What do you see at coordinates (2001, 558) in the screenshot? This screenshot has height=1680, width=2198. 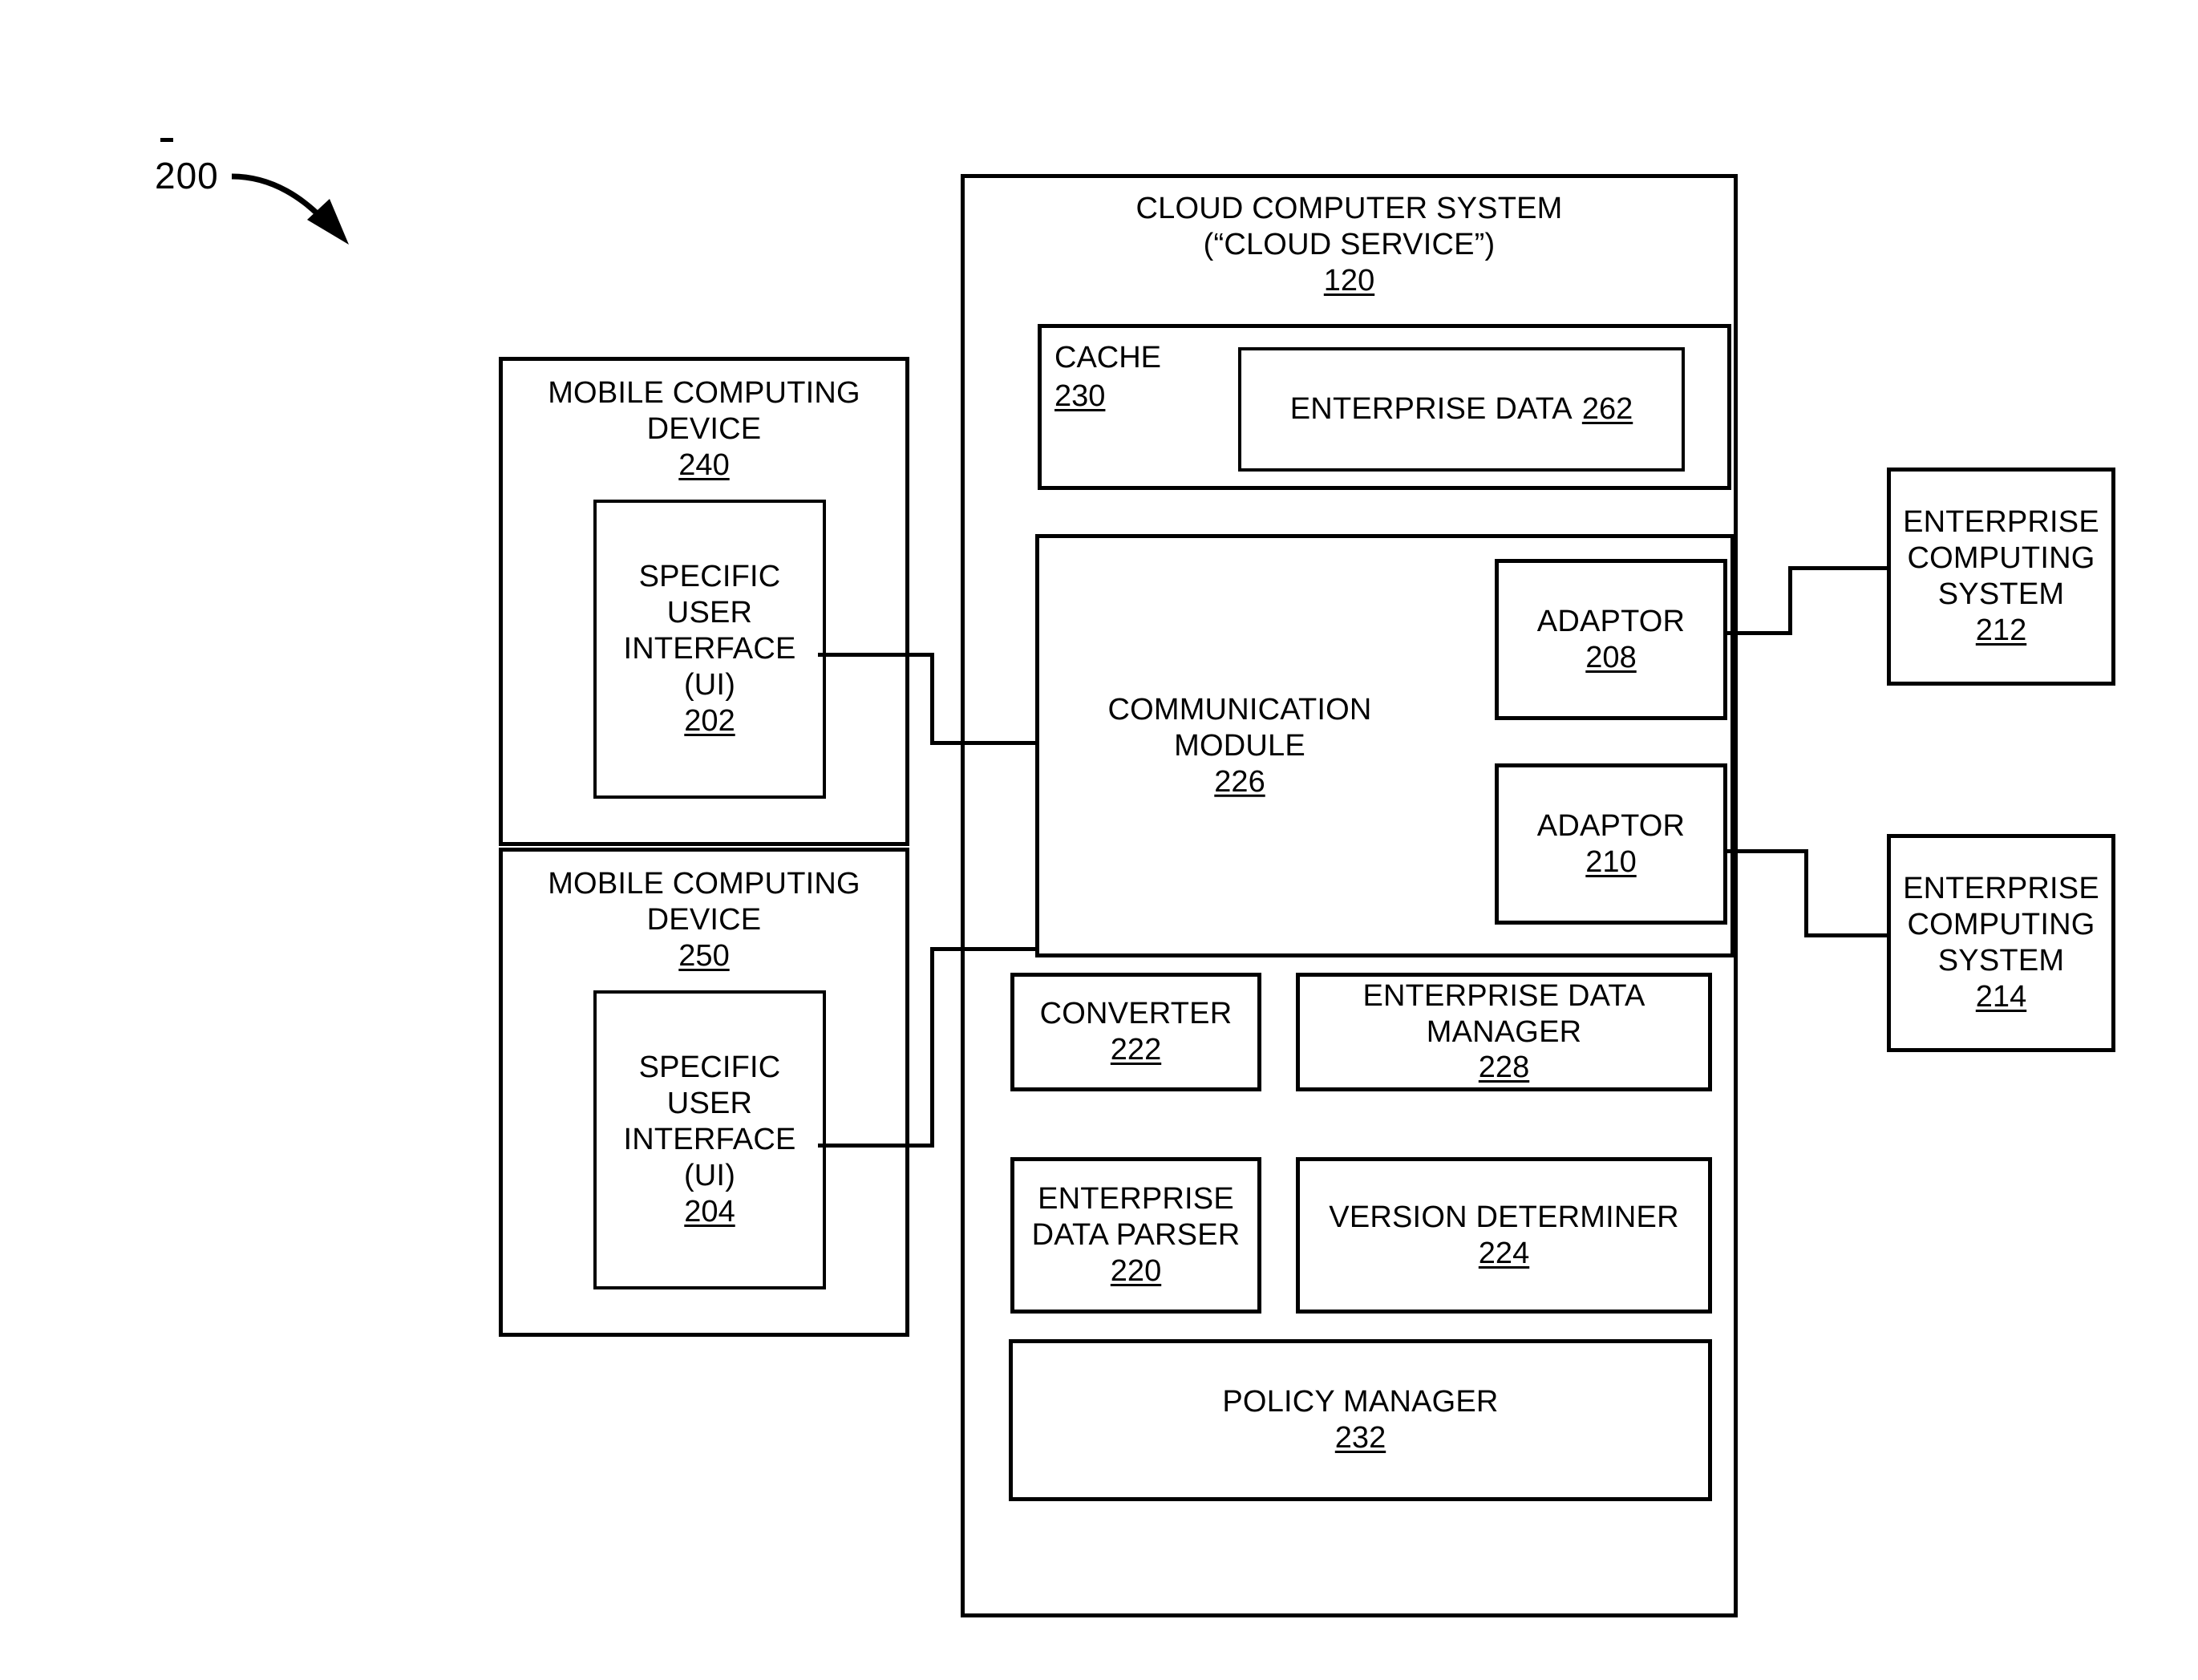 I see `enterprise-system-212-label: ENTERPRISE COMPUTING SYSTEM` at bounding box center [2001, 558].